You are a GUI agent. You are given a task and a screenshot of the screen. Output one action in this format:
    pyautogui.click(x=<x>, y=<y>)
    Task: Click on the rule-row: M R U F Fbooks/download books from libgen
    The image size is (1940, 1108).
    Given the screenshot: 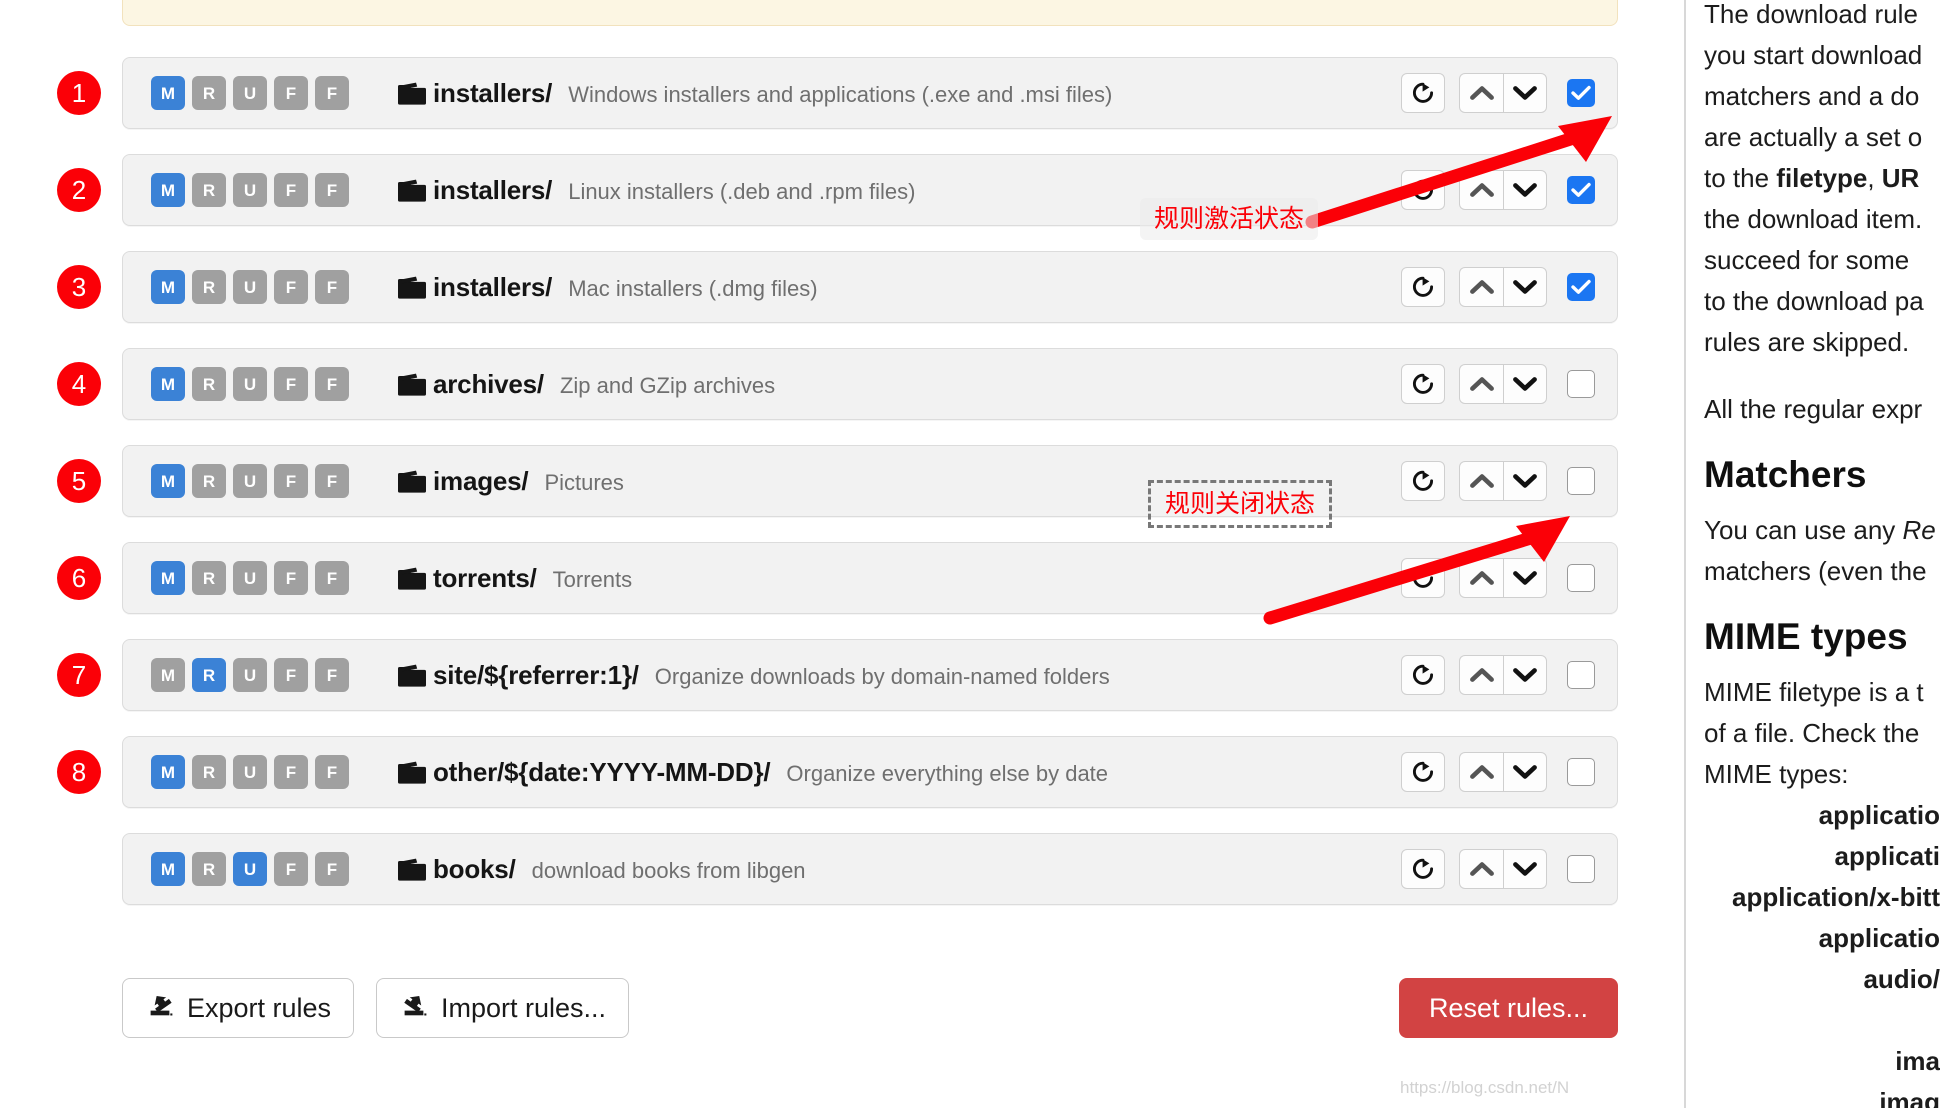 What is the action you would take?
    pyautogui.click(x=870, y=869)
    